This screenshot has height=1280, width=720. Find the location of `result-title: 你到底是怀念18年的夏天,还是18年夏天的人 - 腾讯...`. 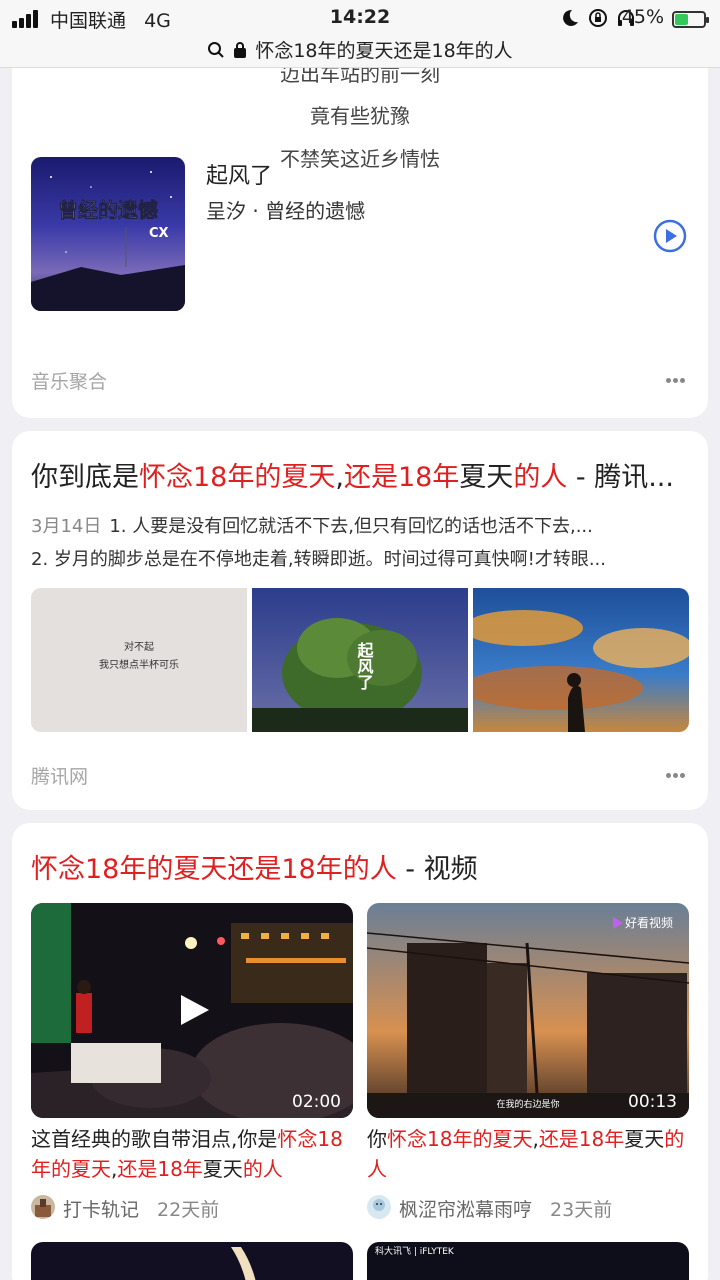

result-title: 你到底是怀念18年的夏天,还是18年夏天的人 - 腾讯... is located at coordinates (361, 474).